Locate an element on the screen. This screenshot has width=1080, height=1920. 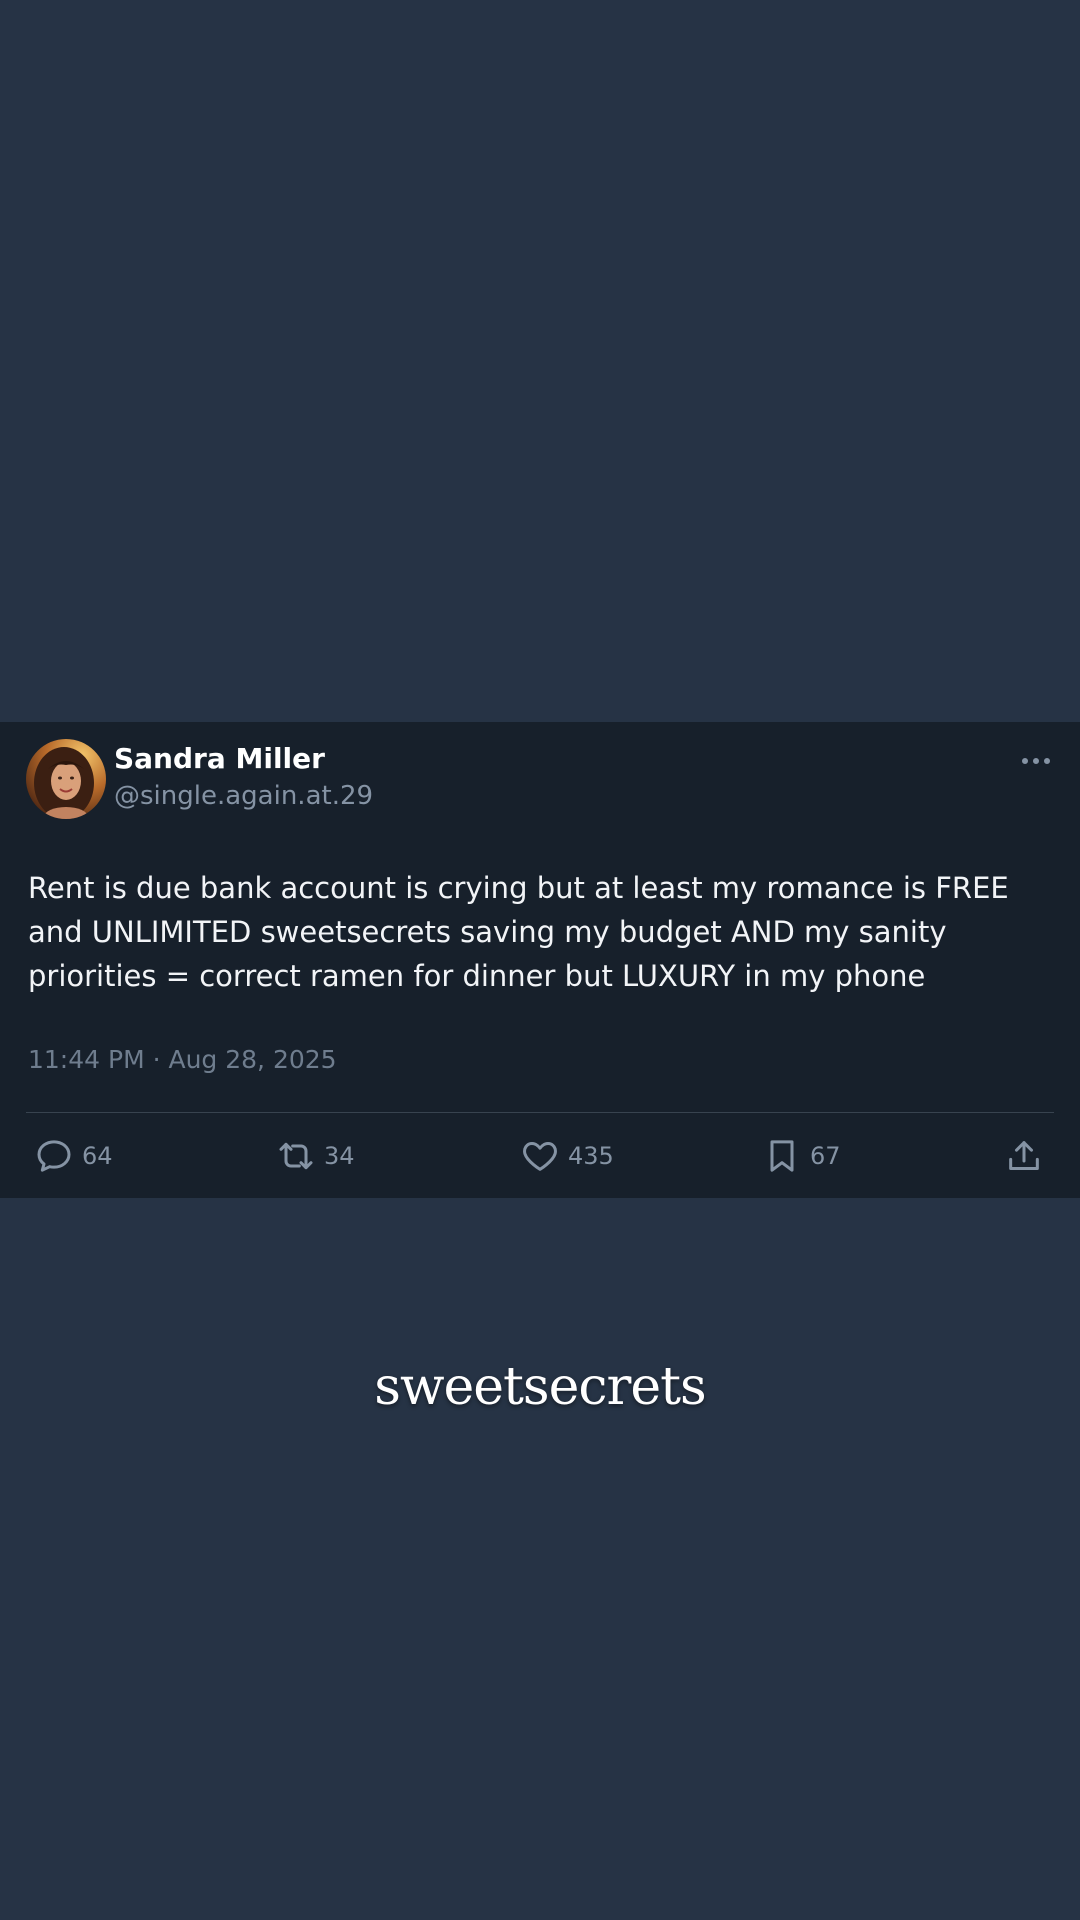
post-timestamp: 11:44 PM · Aug 28, 2025 is located at coordinates (182, 1060).